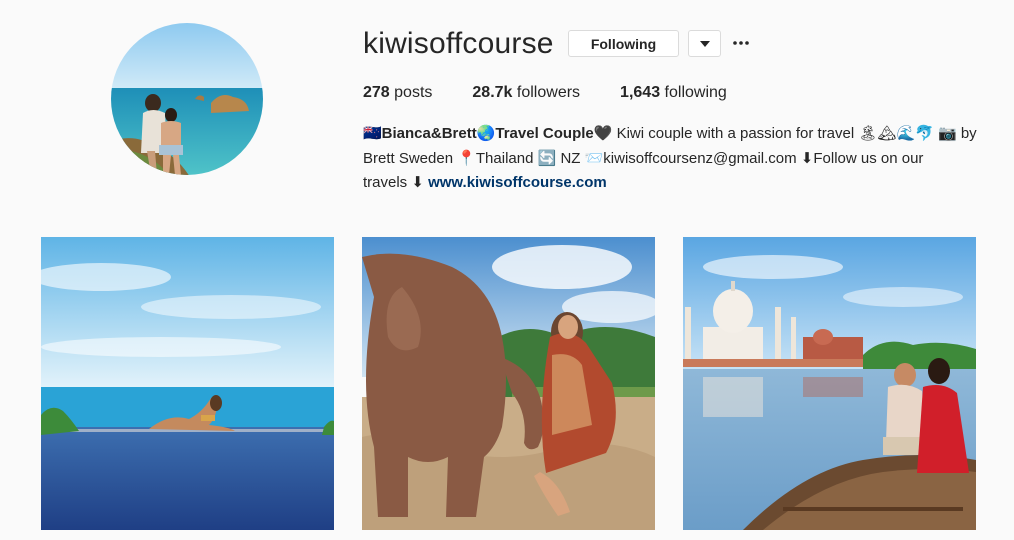  I want to click on ellipsis-icon, so click(741, 43).